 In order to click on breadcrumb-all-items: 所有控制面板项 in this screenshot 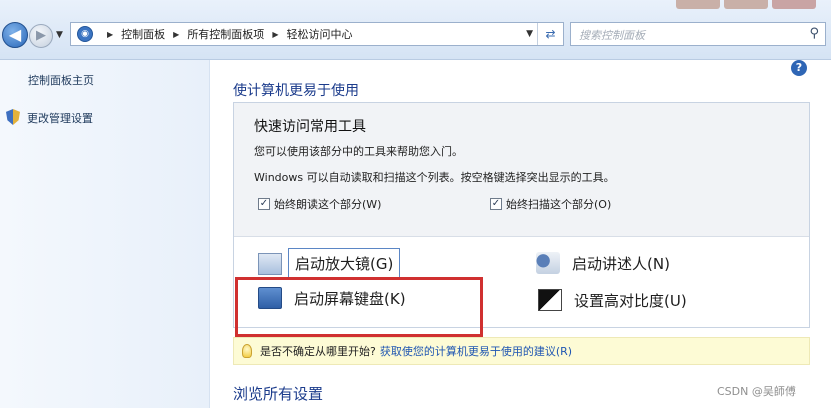, I will do `click(225, 34)`.